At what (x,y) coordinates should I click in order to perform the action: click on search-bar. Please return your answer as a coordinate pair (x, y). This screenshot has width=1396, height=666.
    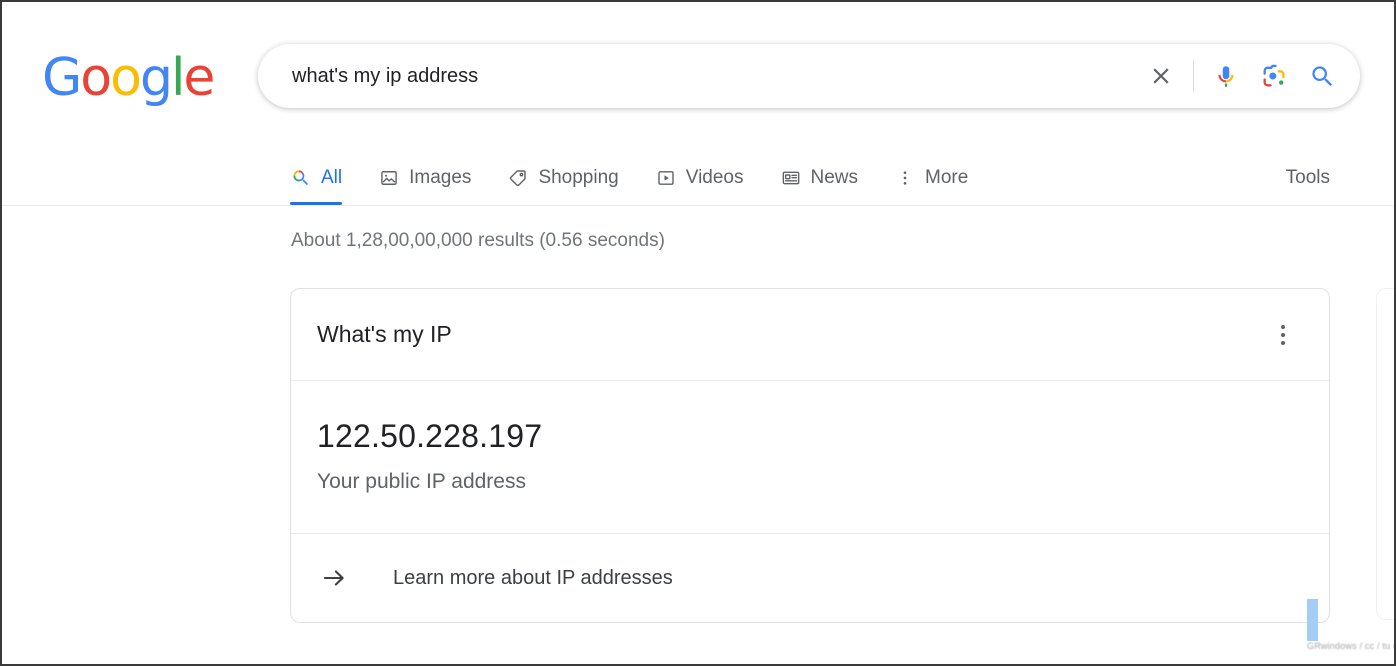
    Looking at the image, I should click on (809, 76).